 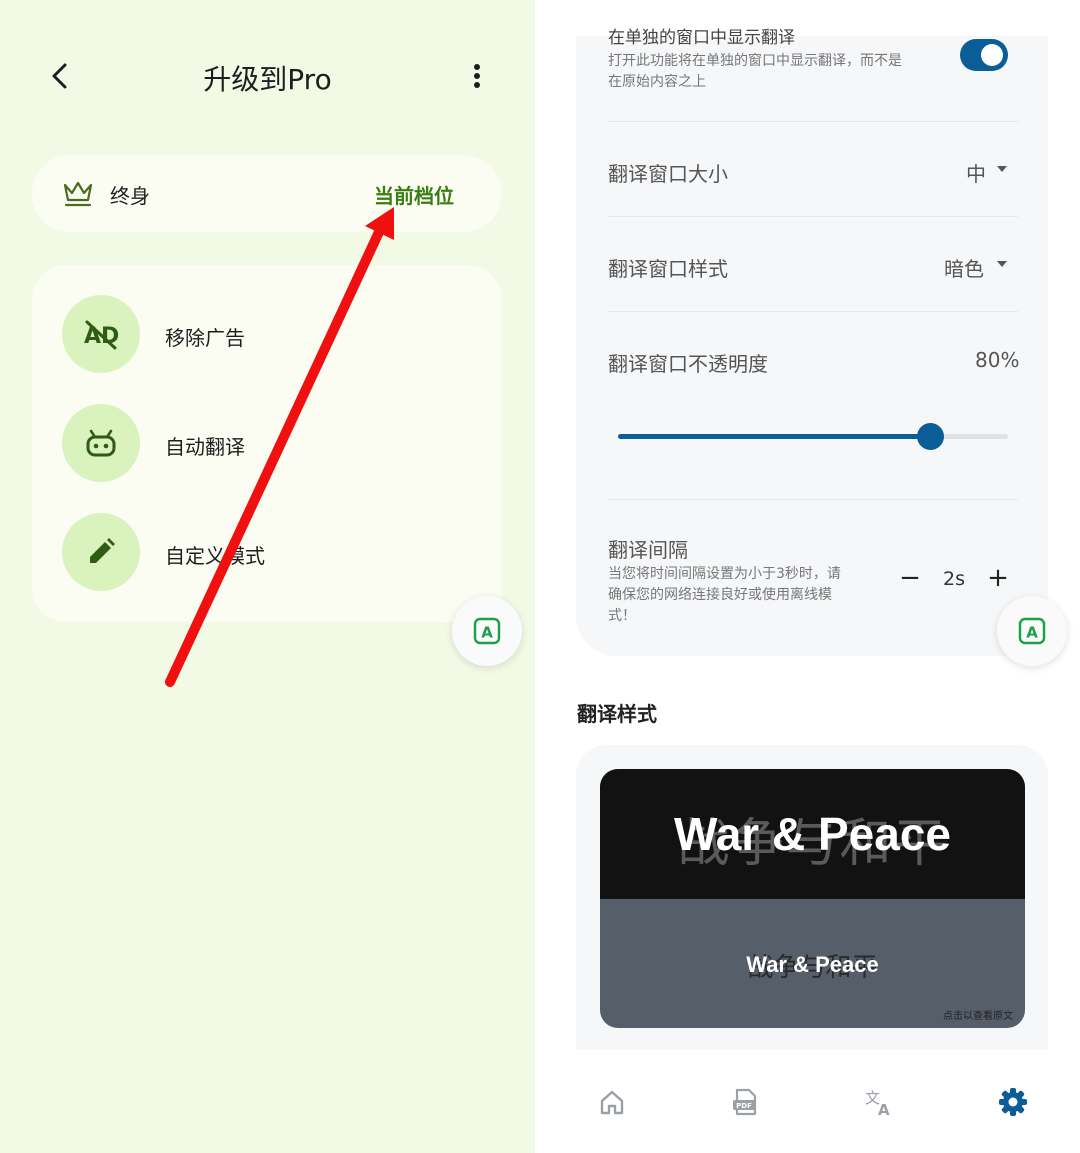 What do you see at coordinates (744, 1106) in the screenshot?
I see `svg-text: PDF` at bounding box center [744, 1106].